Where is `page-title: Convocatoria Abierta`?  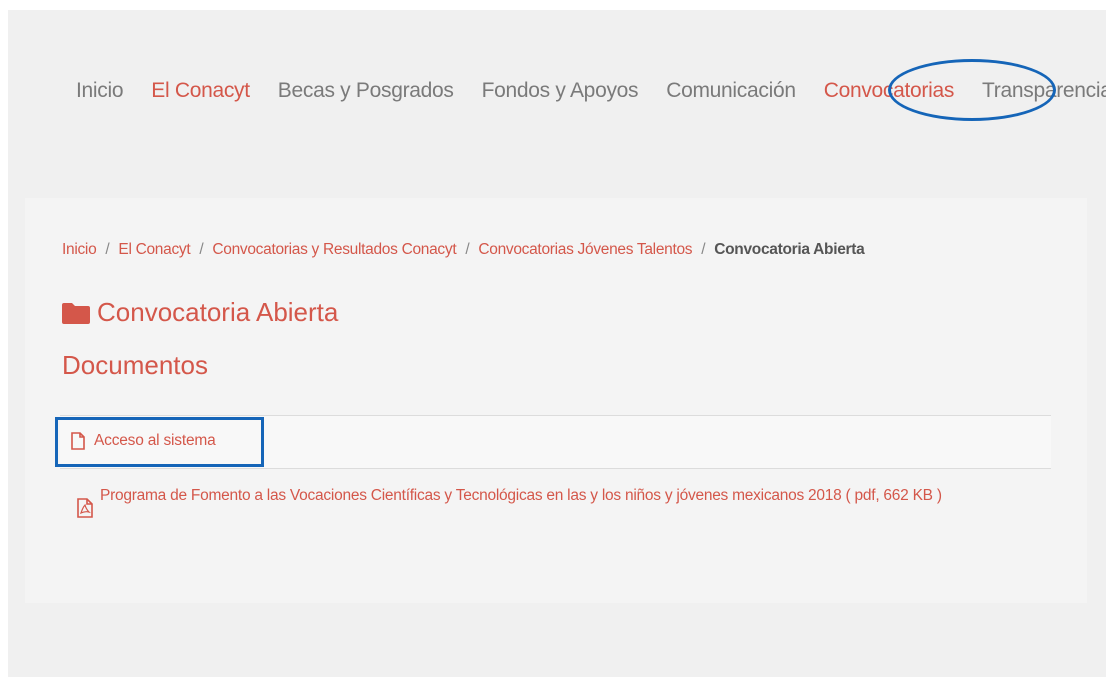 page-title: Convocatoria Abierta is located at coordinates (199, 312).